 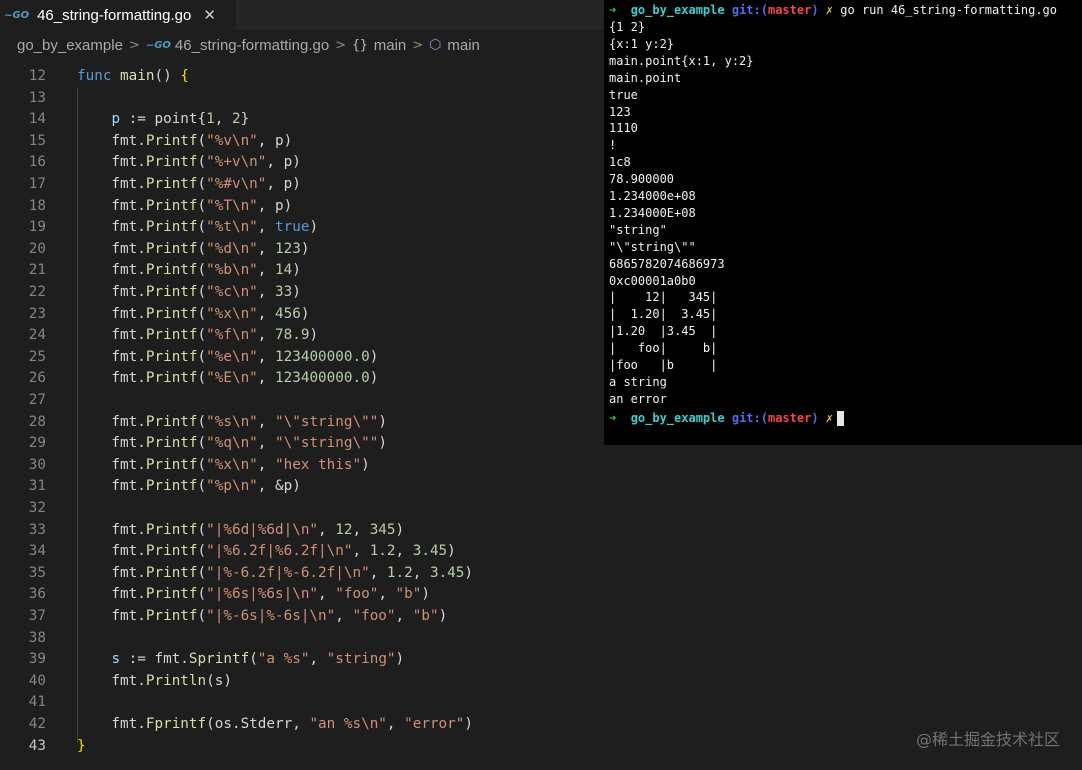 What do you see at coordinates (154, 680) in the screenshot?
I see `code-text: fmt.Println(s)` at bounding box center [154, 680].